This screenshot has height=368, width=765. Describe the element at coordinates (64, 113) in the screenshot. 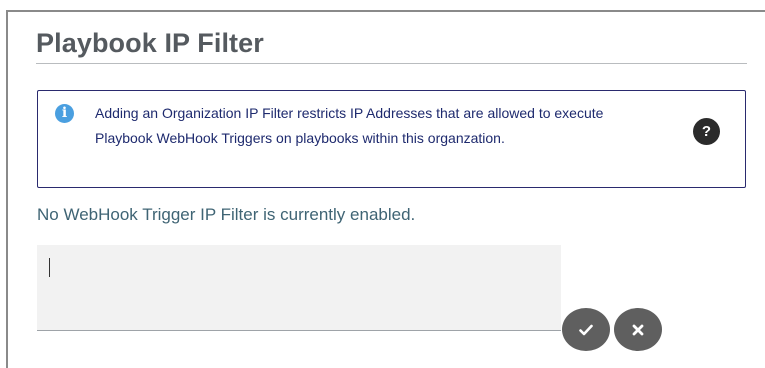

I see `info-icon: i` at that location.